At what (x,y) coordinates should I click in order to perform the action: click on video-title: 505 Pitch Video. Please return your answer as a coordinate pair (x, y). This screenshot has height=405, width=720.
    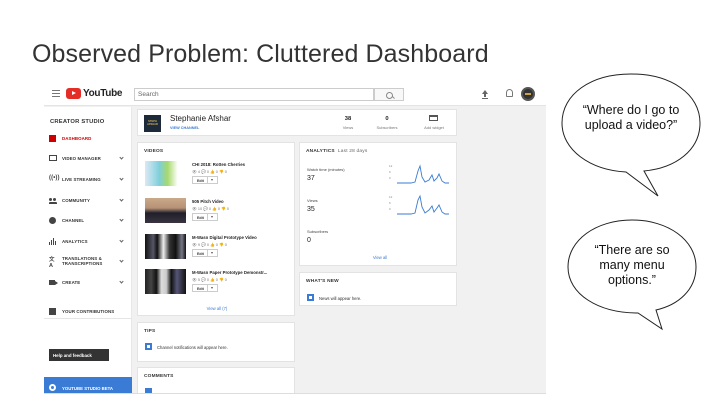
    Looking at the image, I should click on (208, 201).